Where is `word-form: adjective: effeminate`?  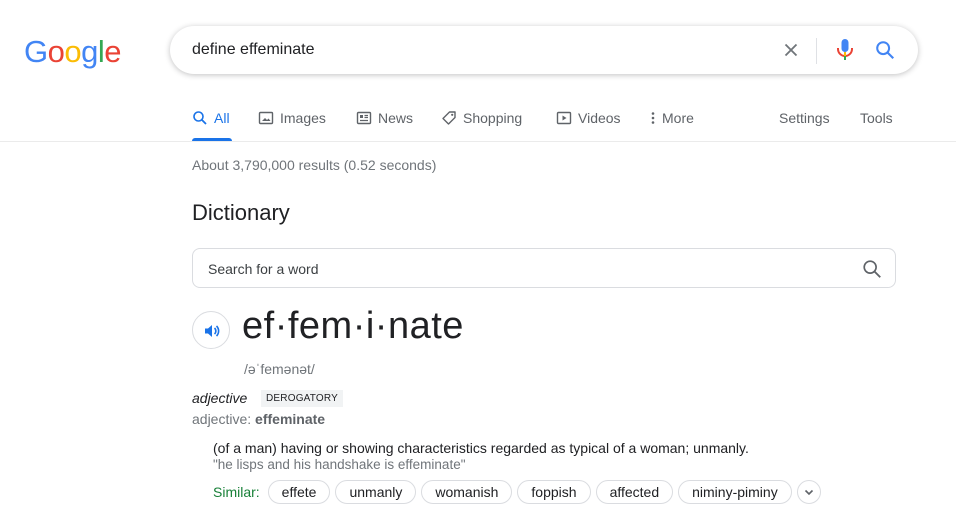 word-form: adjective: effeminate is located at coordinates (258, 419).